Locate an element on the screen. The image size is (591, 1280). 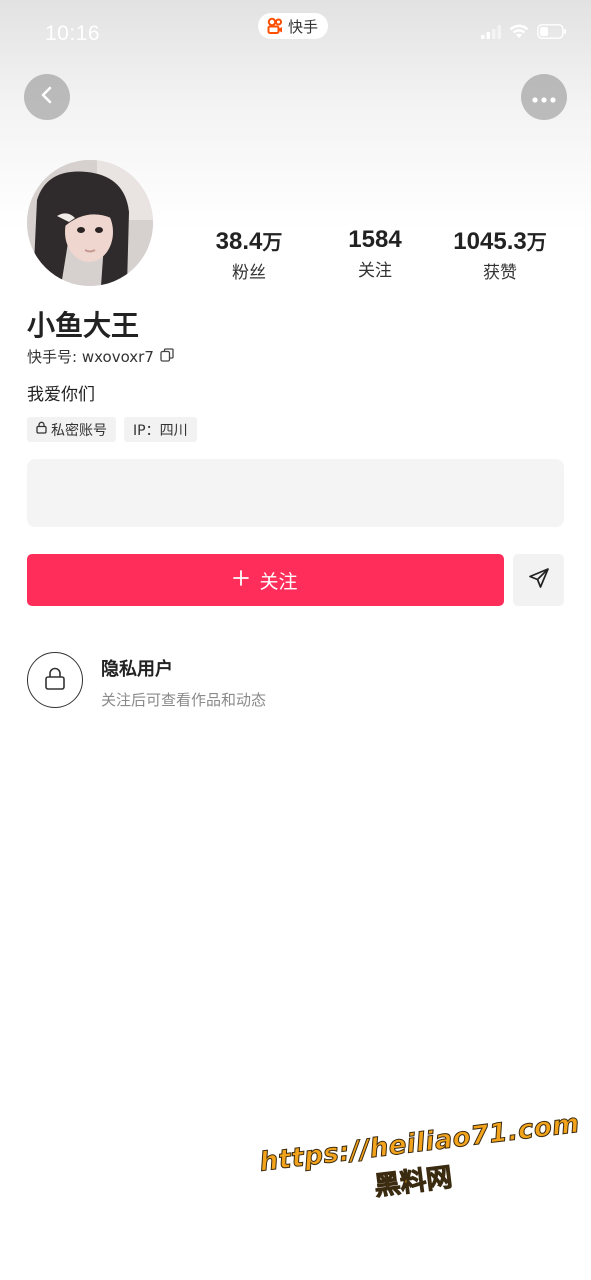
stat-label: 粉丝 is located at coordinates (249, 273).